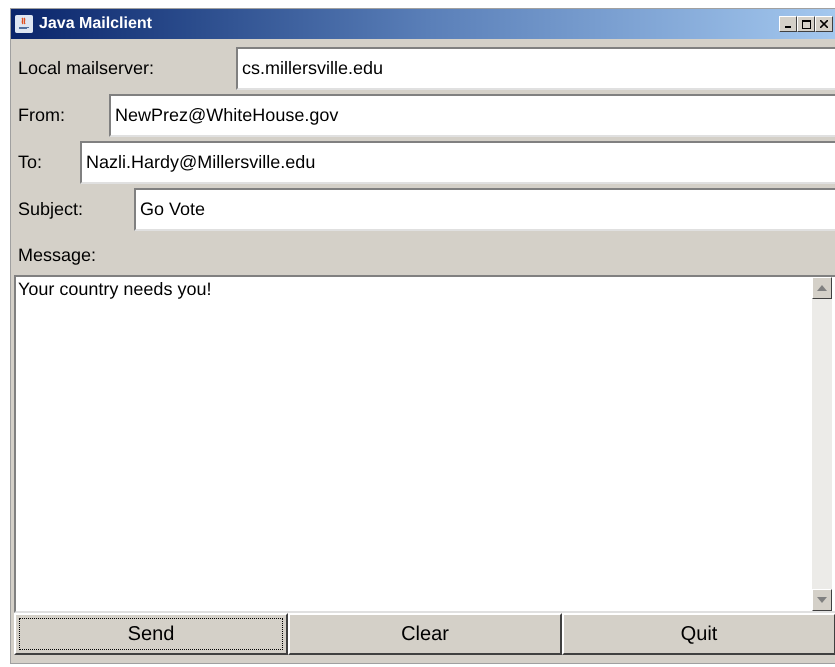 This screenshot has width=835, height=667. I want to click on message-text: Your country needs you!, so click(115, 289).